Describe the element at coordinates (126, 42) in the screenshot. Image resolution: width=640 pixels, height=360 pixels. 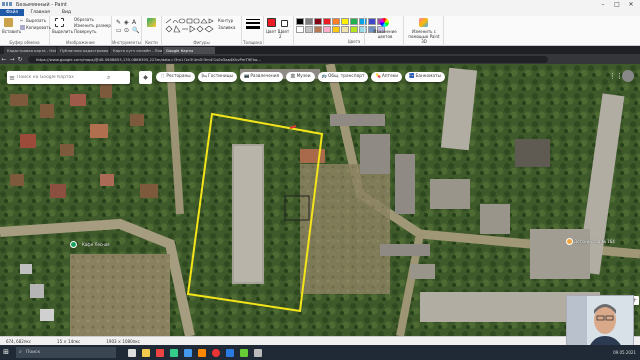
I see `group-label-tools: Инструменты` at that location.